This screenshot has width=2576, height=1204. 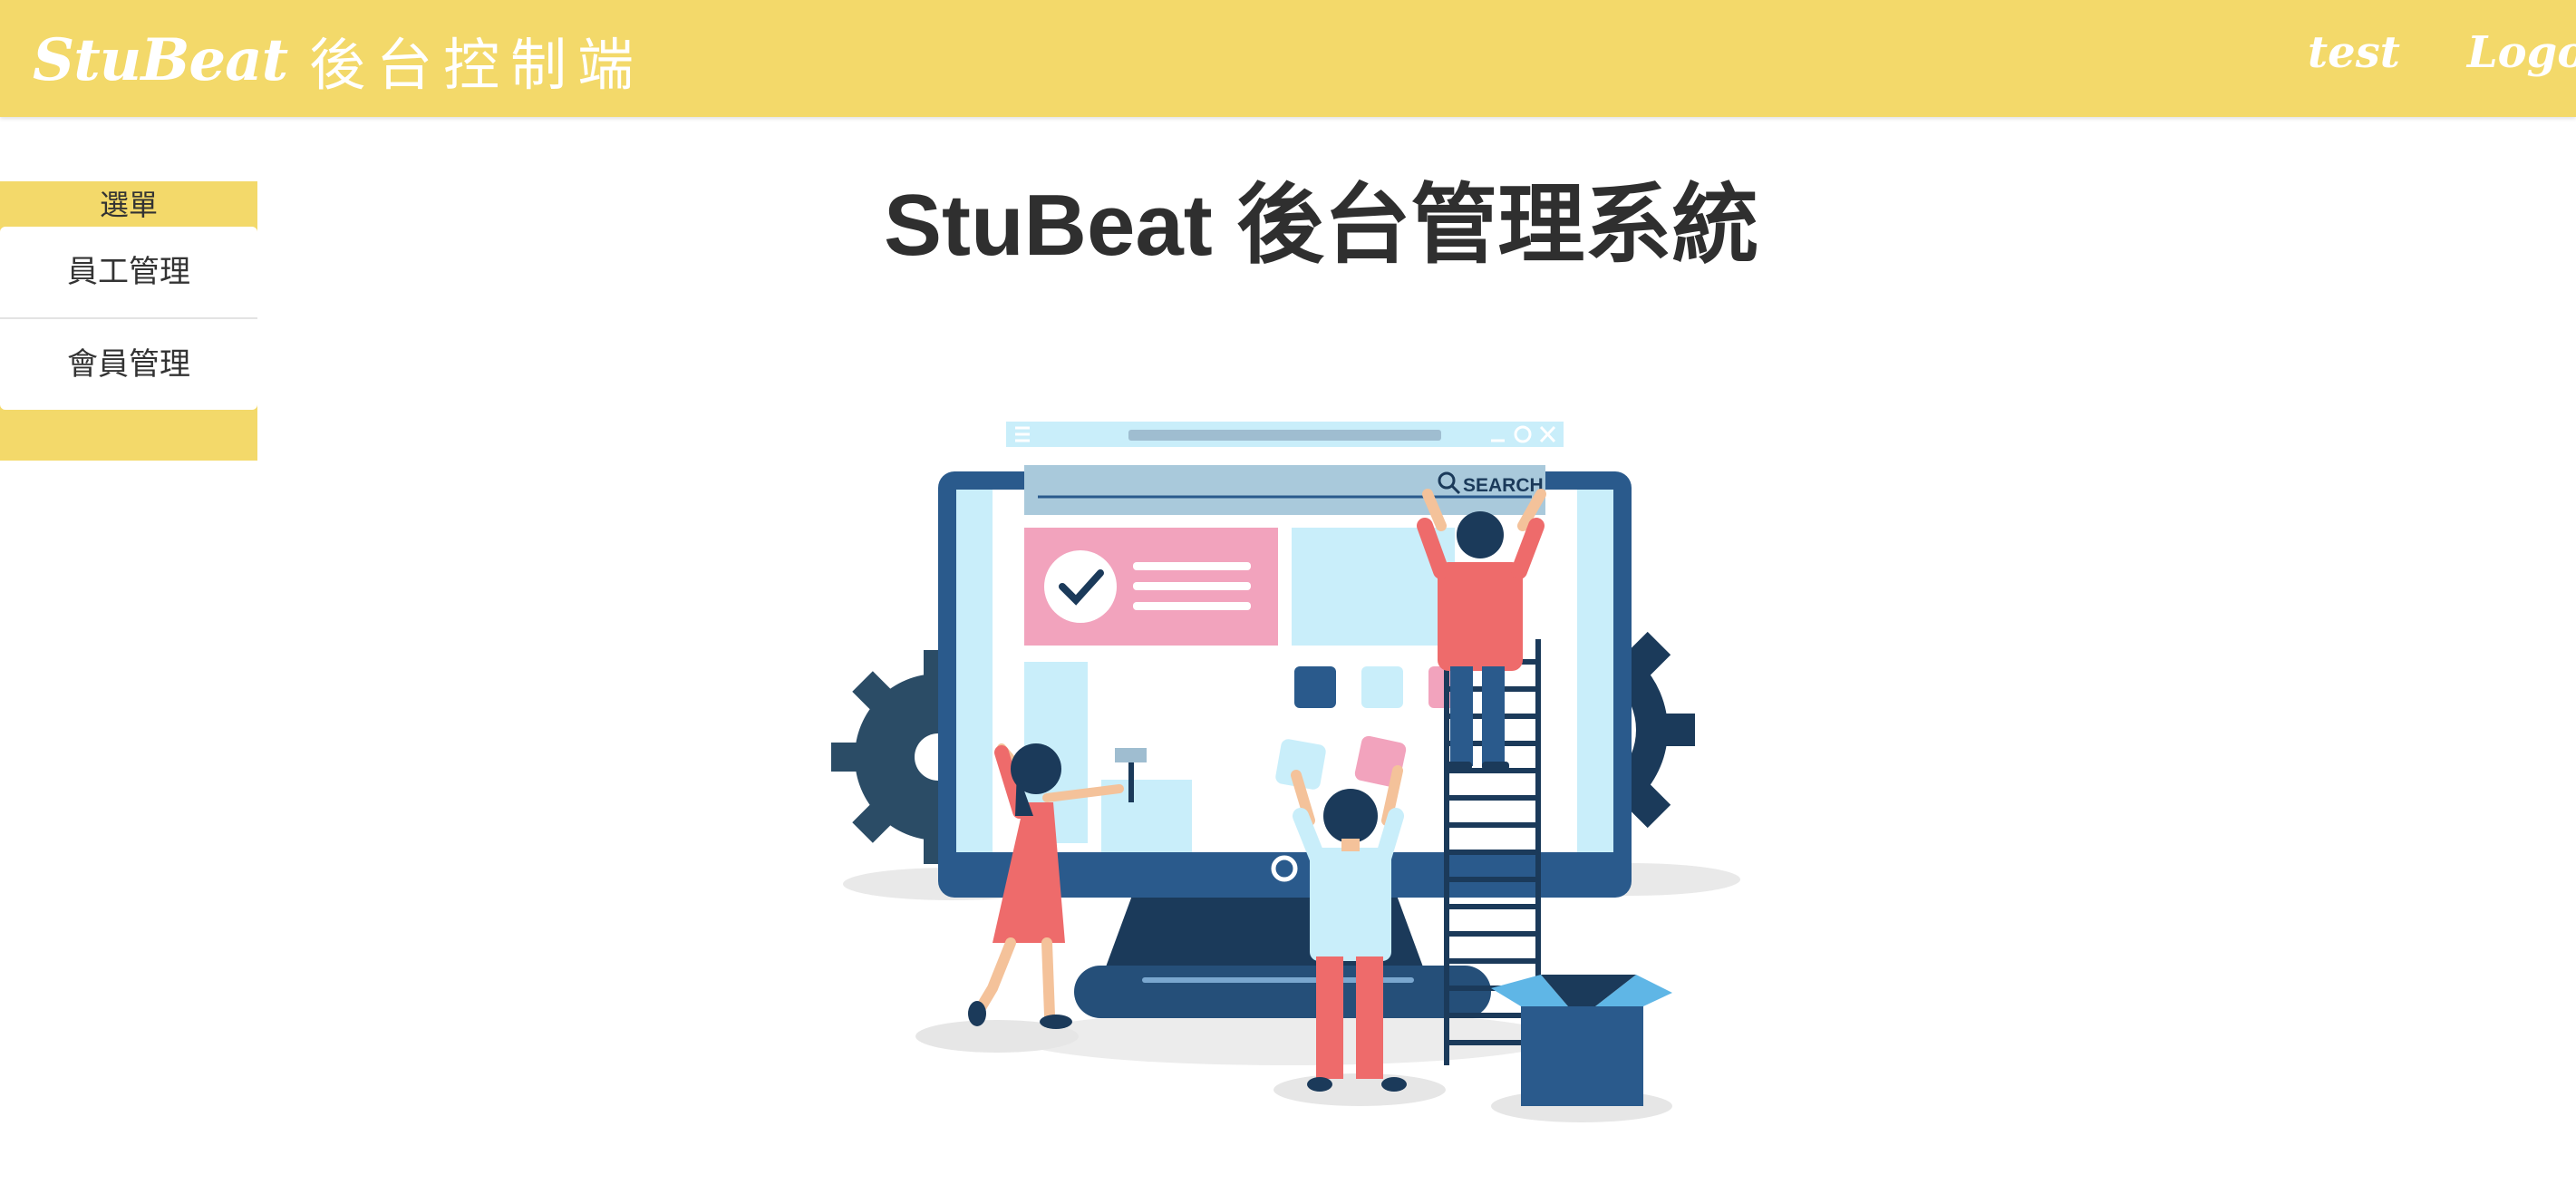 I want to click on search-label: SEARCH, so click(x=1503, y=485).